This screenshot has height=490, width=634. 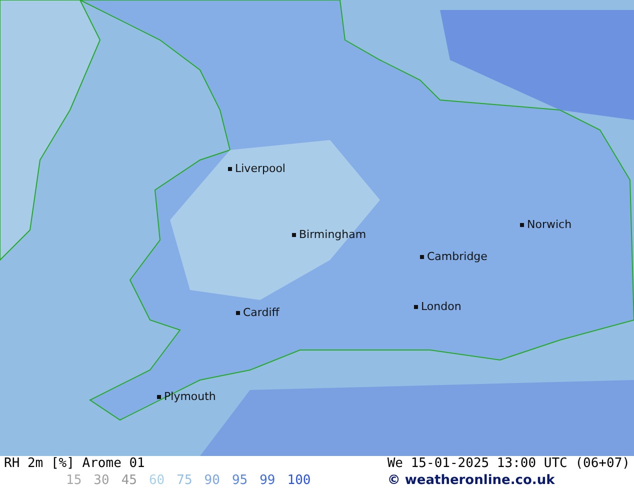 I want to click on legend-value: 15, so click(x=74, y=480).